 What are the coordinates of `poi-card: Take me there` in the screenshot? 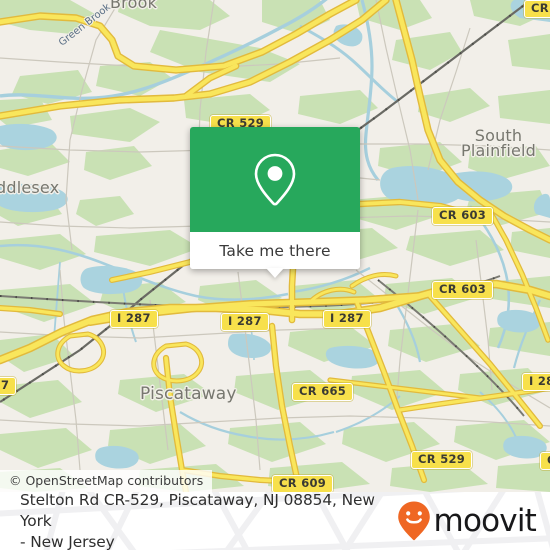 It's located at (275, 202).